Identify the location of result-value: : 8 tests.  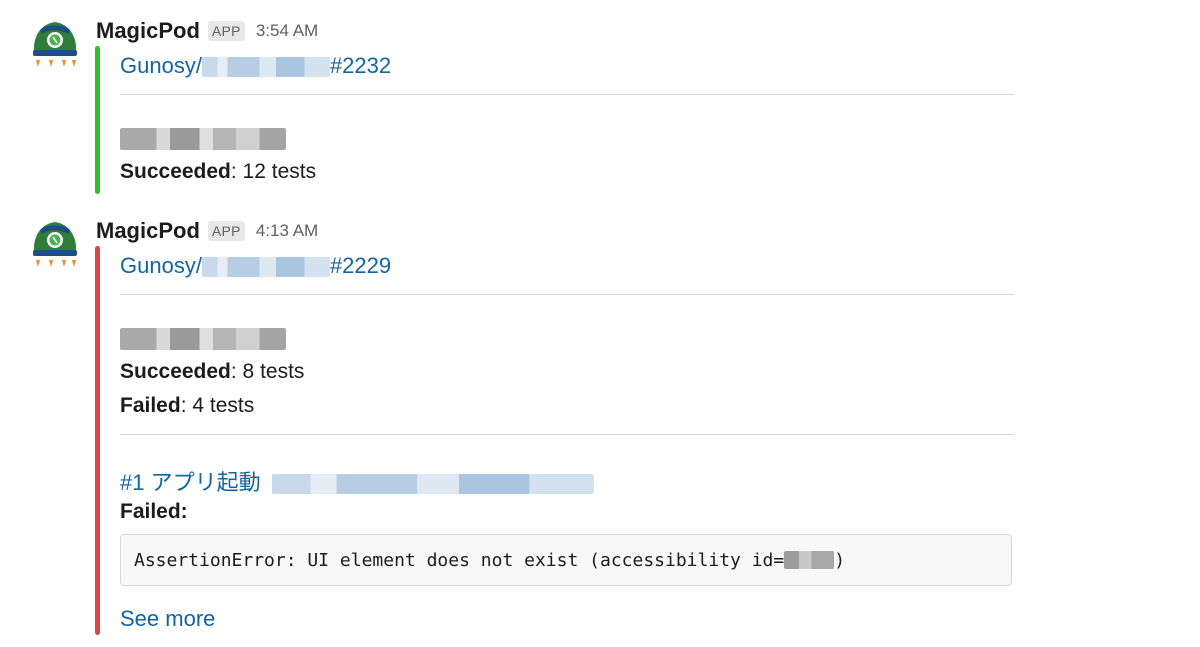
(267, 371).